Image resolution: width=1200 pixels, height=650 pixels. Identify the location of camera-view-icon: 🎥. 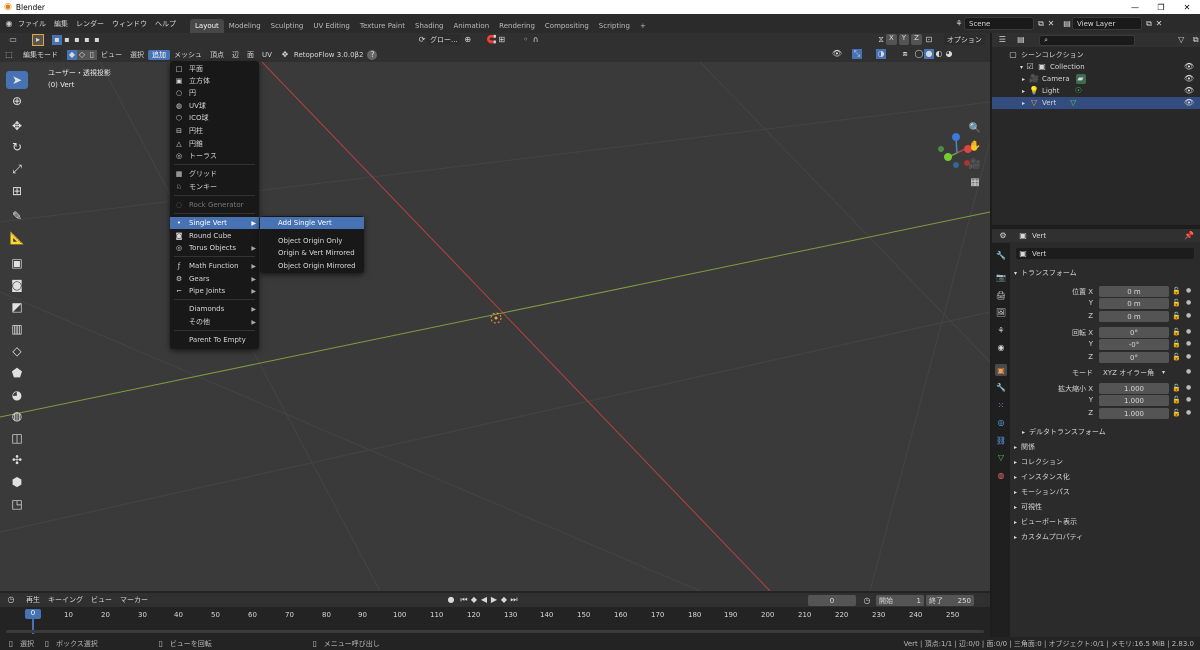
(975, 165).